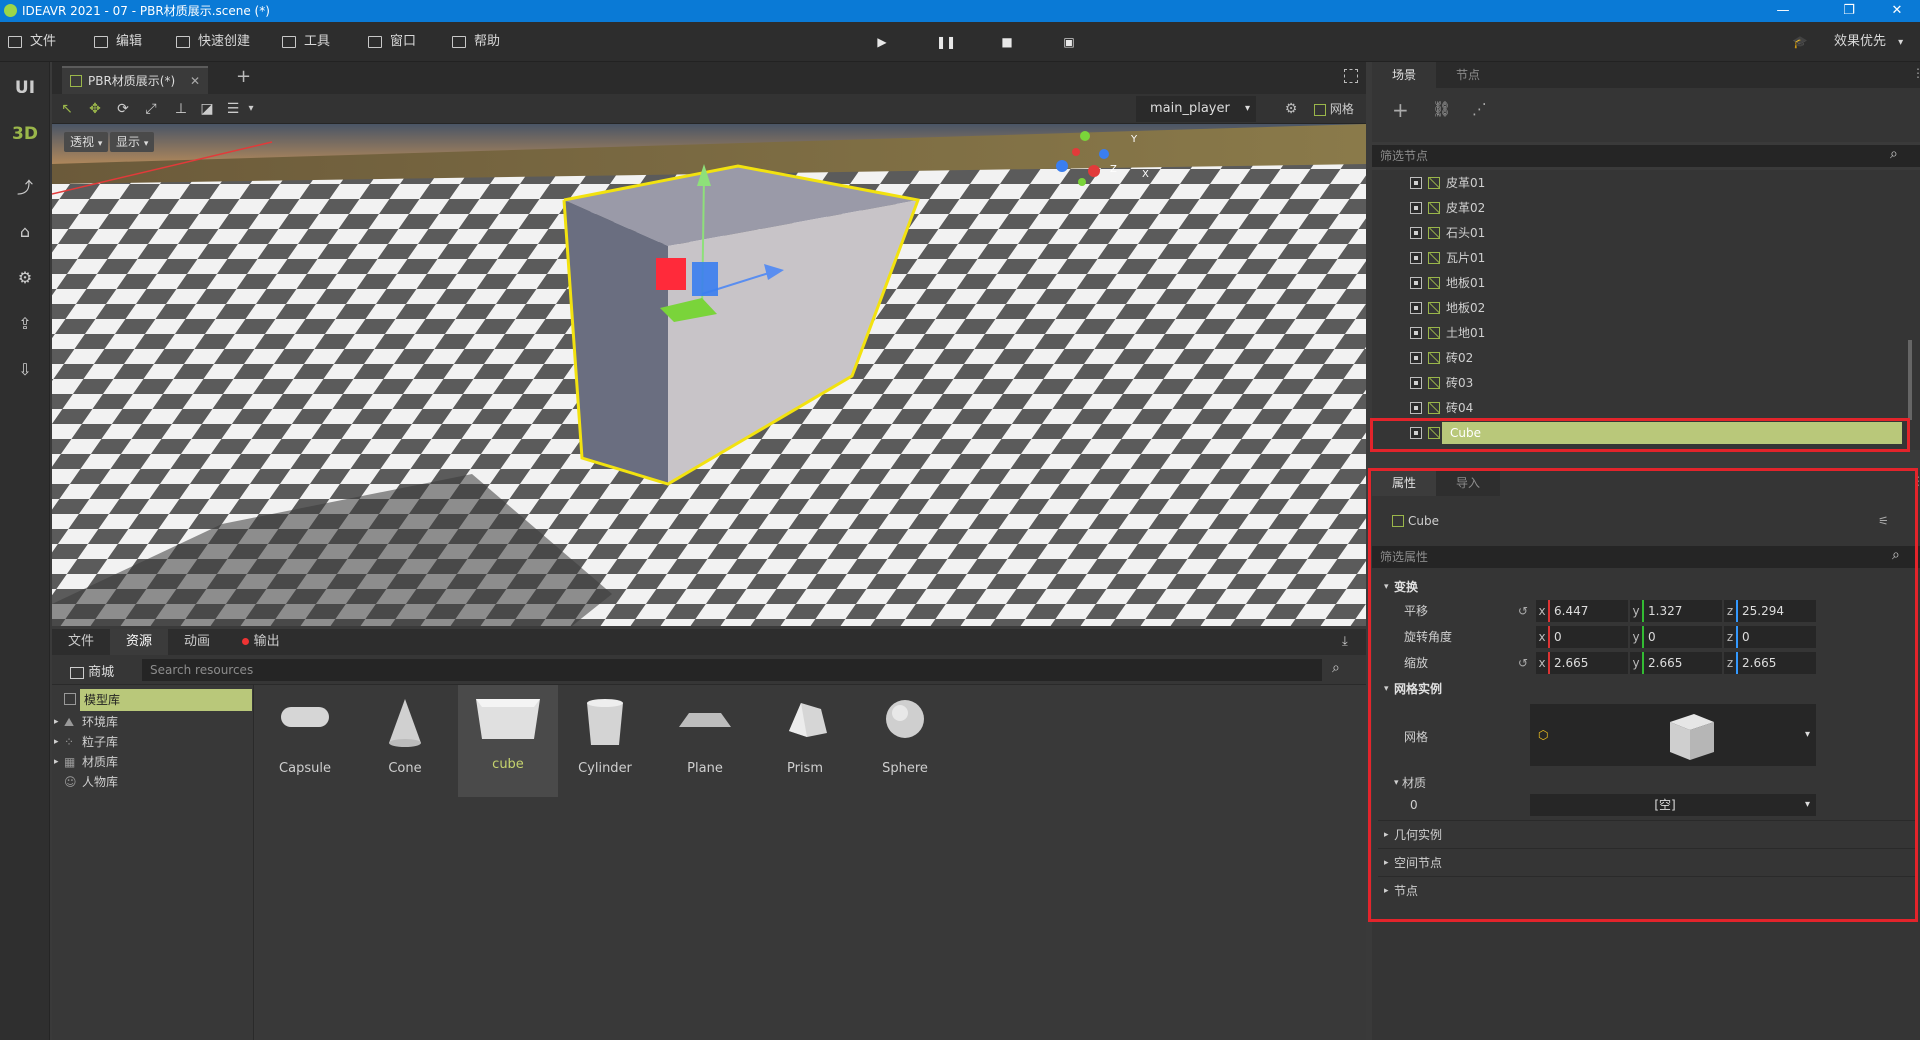  I want to click on scrollbar, so click(1910, 380).